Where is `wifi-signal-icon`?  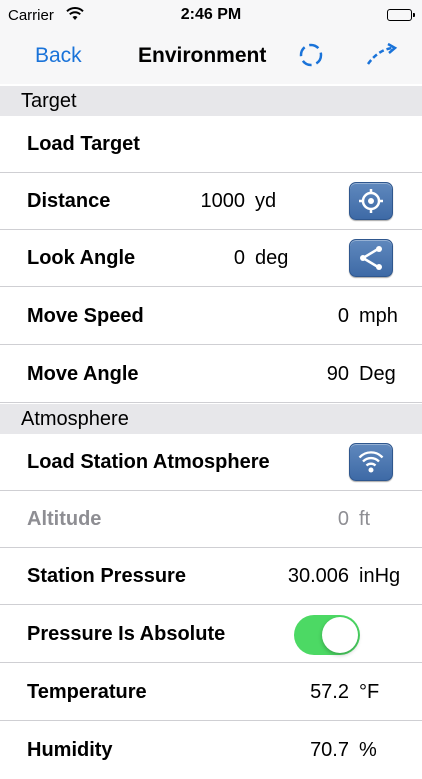 wifi-signal-icon is located at coordinates (371, 462).